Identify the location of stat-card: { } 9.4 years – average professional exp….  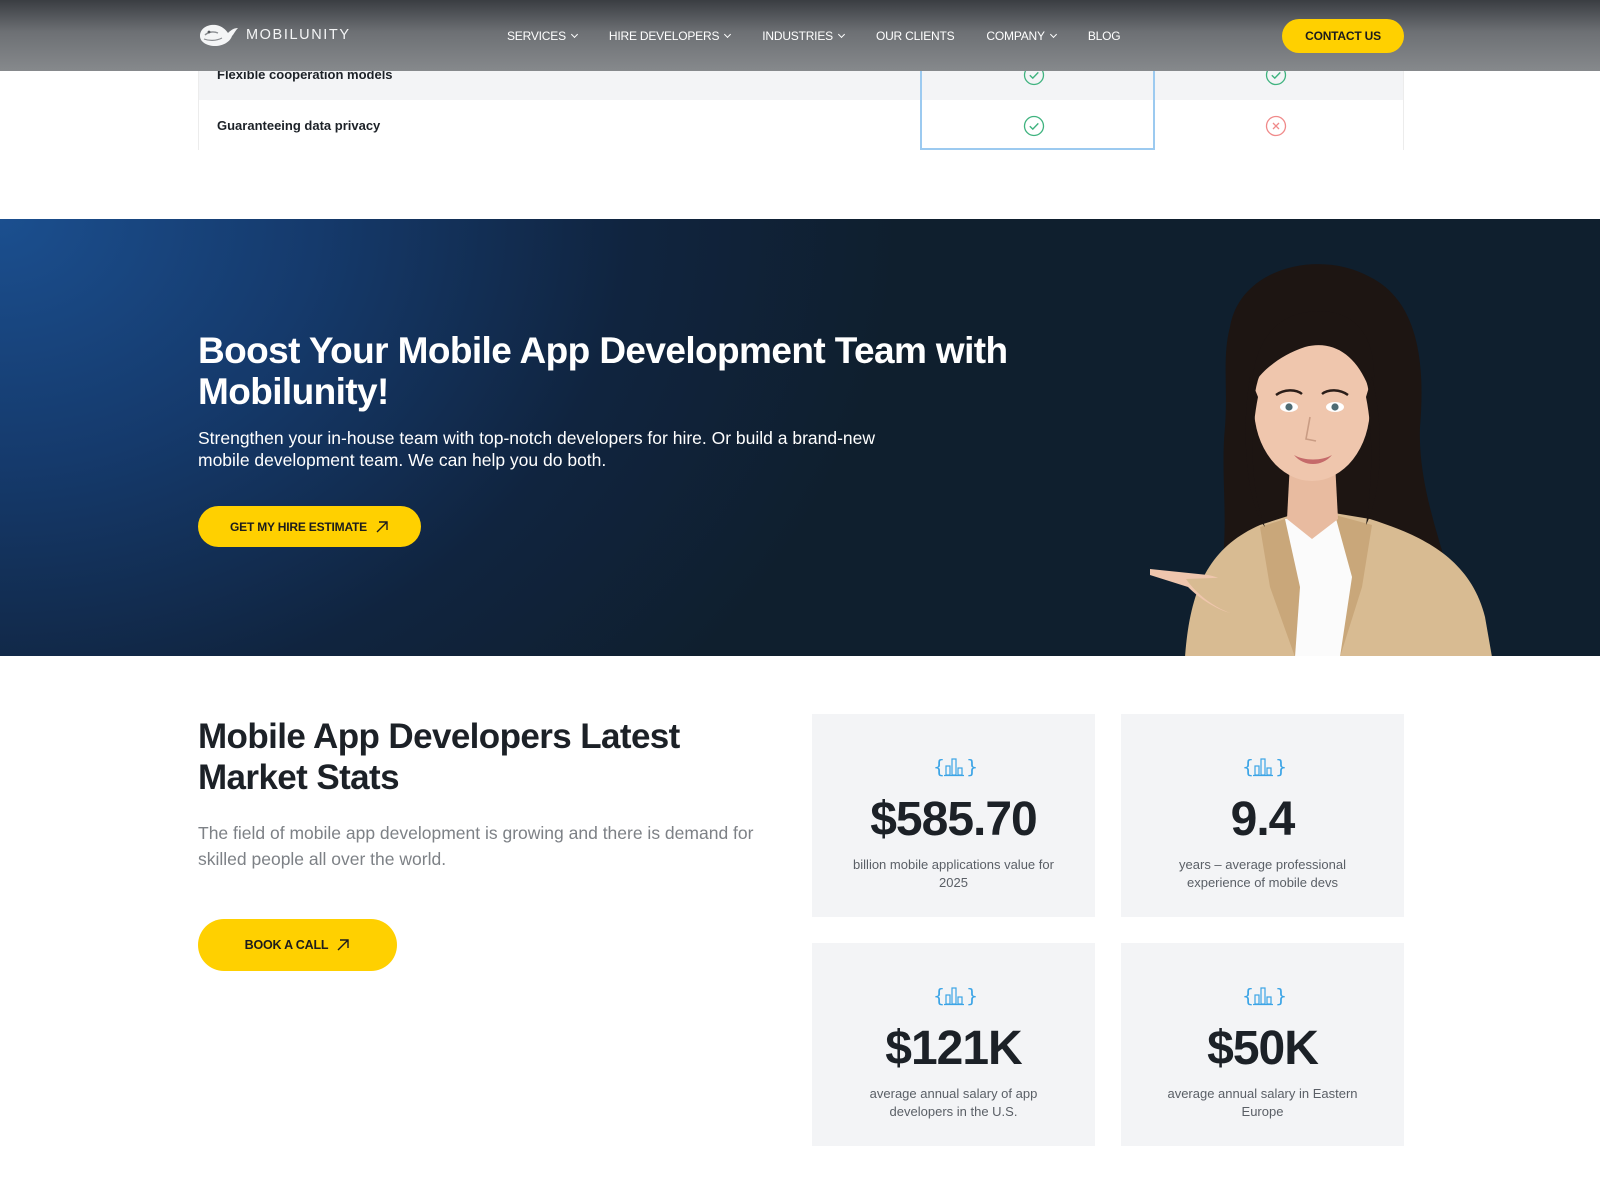
(1262, 815).